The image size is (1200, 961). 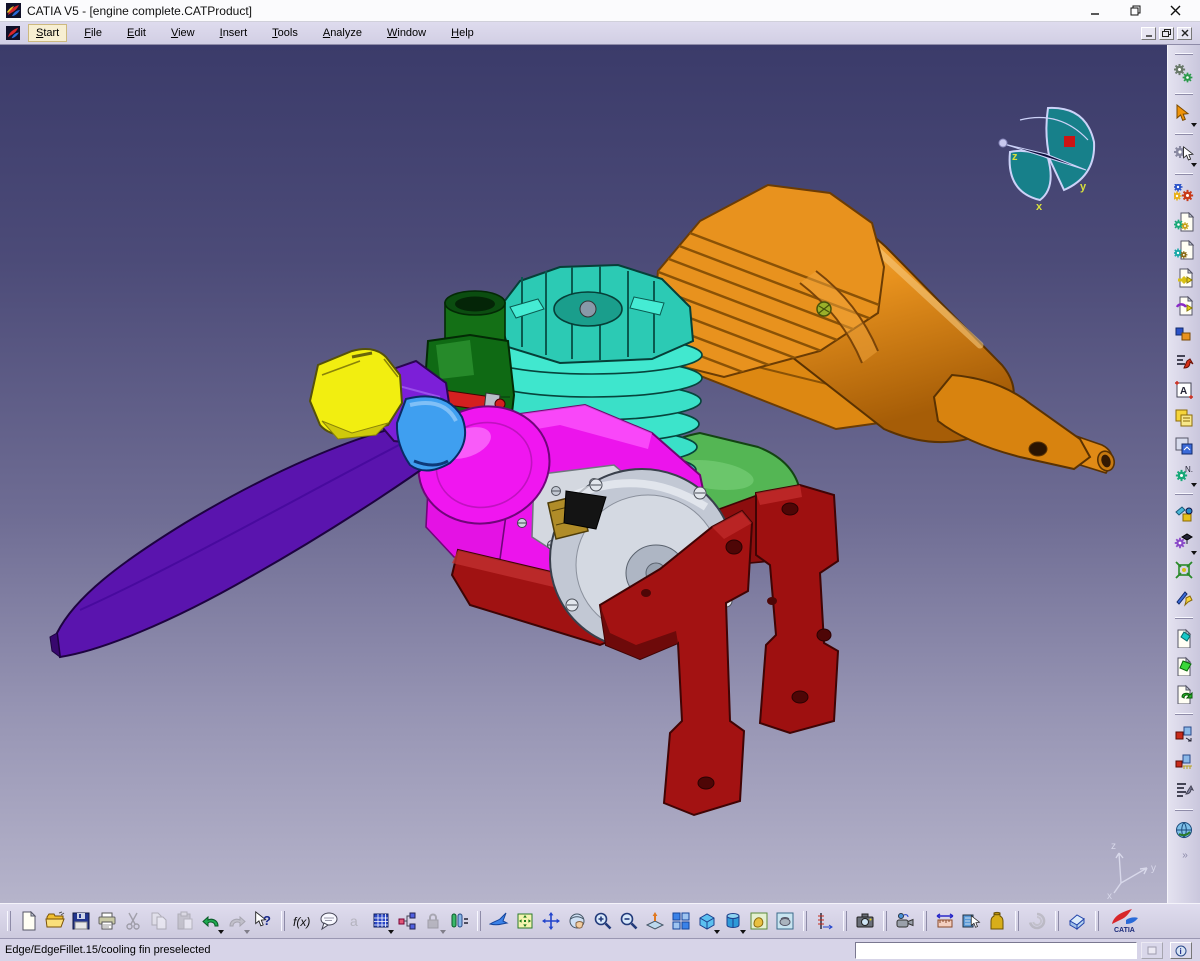 I want to click on render-style-icon, so click(x=733, y=921).